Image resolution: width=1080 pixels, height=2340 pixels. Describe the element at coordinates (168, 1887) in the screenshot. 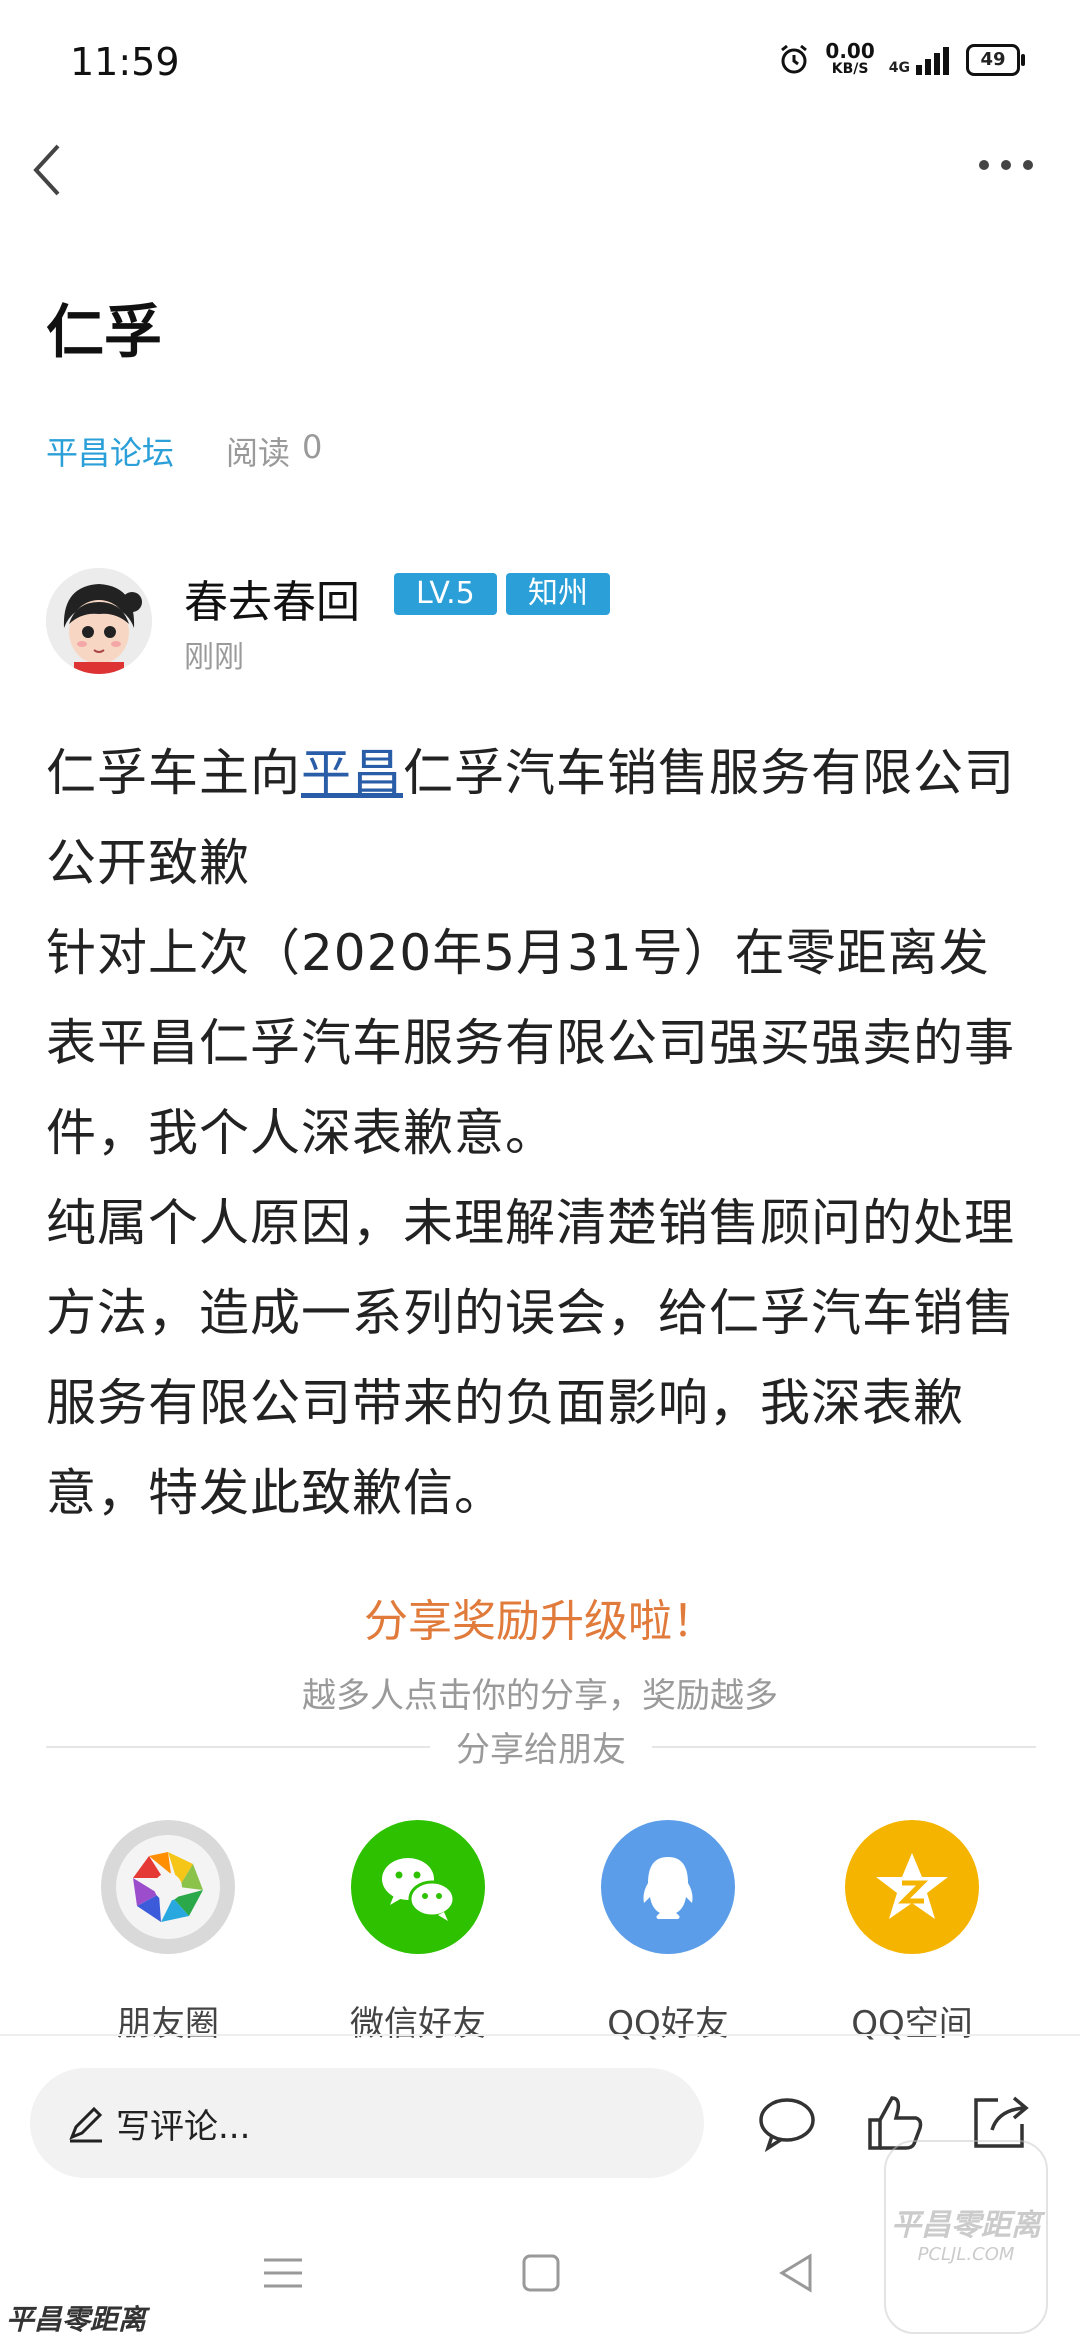

I see `moments-icon` at that location.